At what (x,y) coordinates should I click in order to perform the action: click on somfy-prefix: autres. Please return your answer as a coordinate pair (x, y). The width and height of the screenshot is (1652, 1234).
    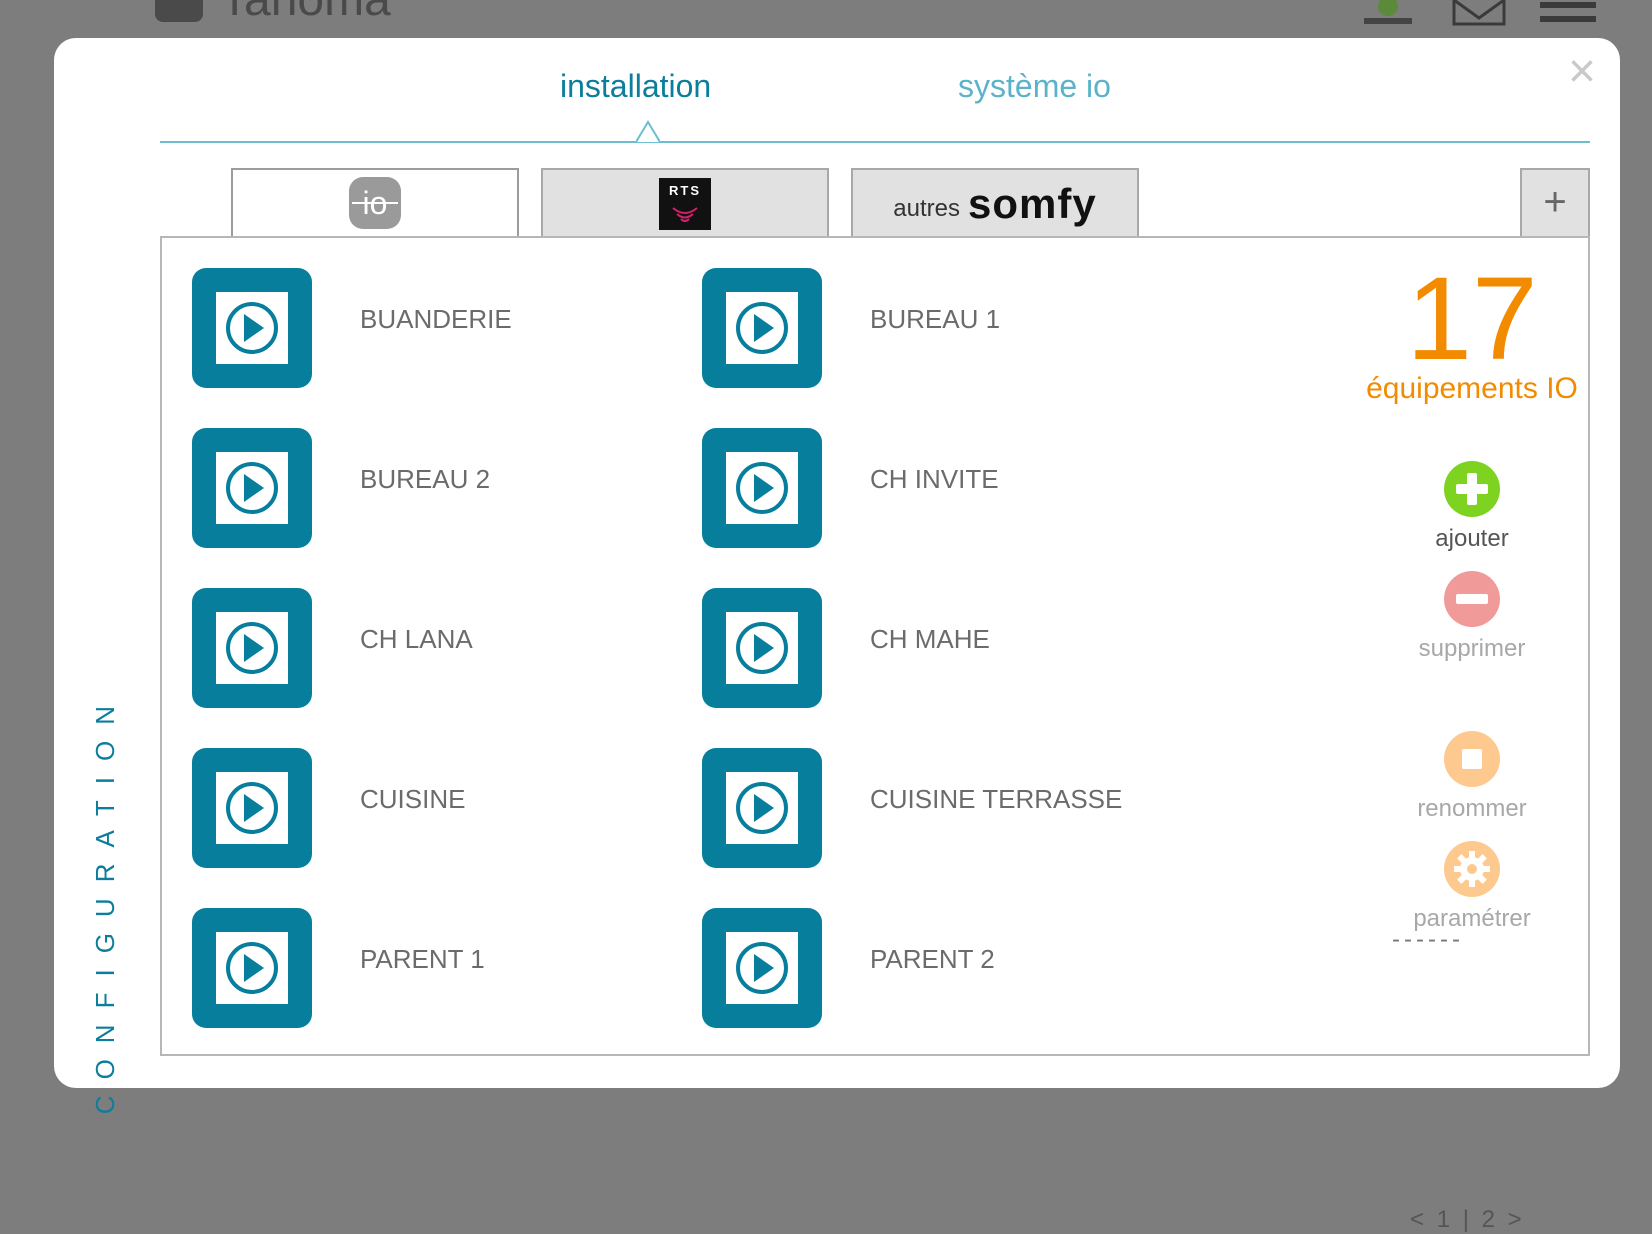
    Looking at the image, I should click on (926, 208).